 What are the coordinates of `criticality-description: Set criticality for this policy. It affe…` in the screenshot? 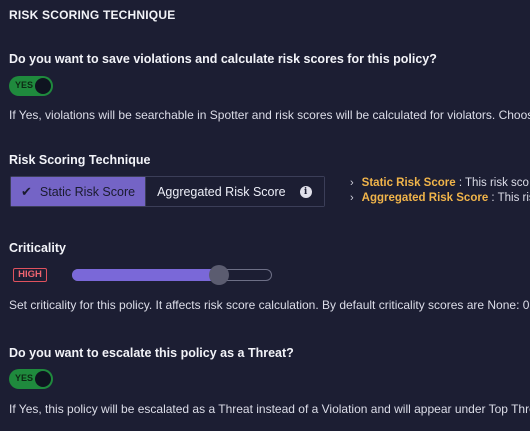 It's located at (269, 305).